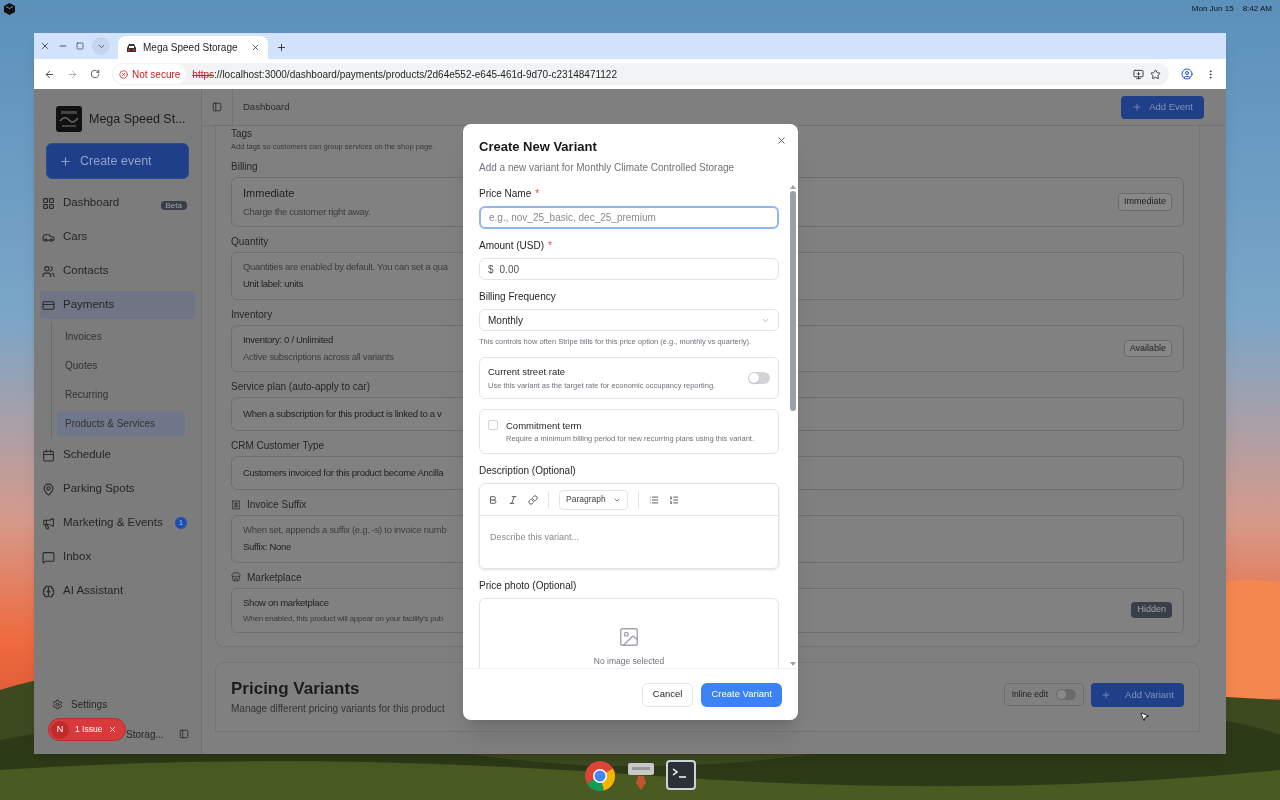  What do you see at coordinates (629, 637) in the screenshot?
I see `image-icon` at bounding box center [629, 637].